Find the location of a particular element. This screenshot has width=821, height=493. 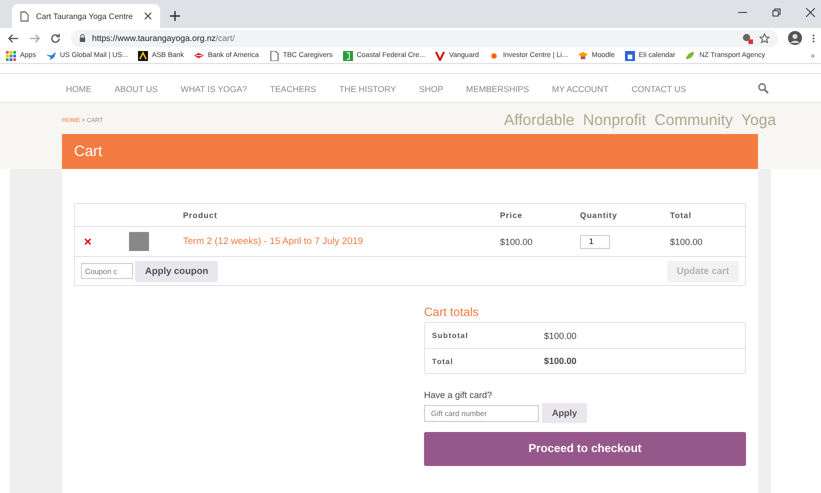

new-tab-icon is located at coordinates (175, 16).